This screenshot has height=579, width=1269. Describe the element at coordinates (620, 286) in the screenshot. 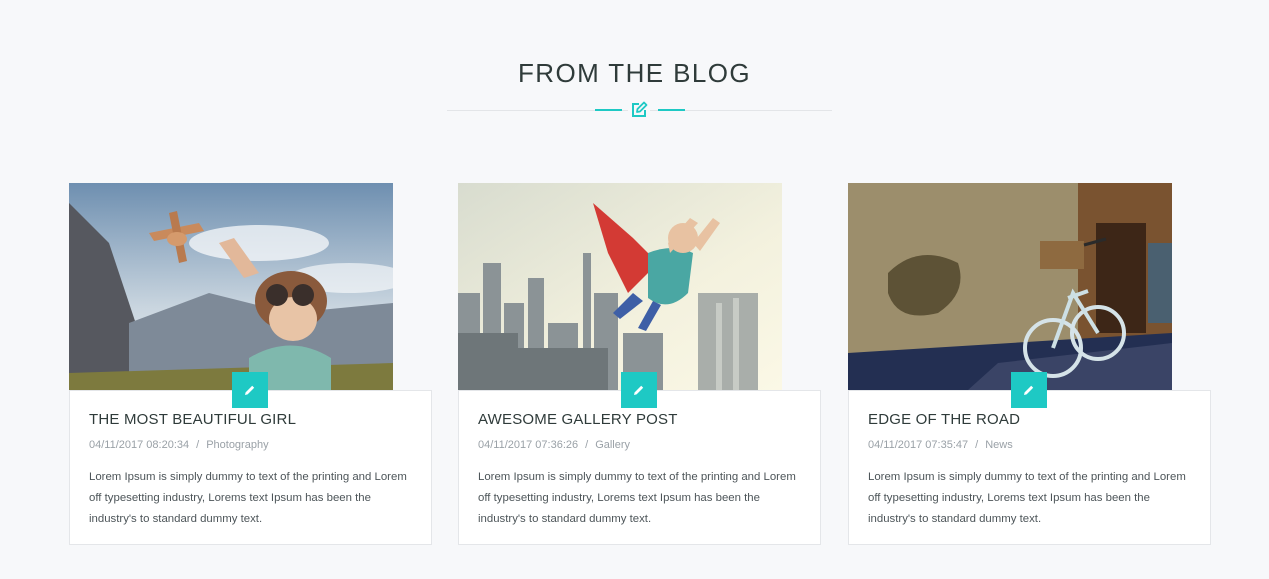

I see `post-image-superhero-kid` at that location.